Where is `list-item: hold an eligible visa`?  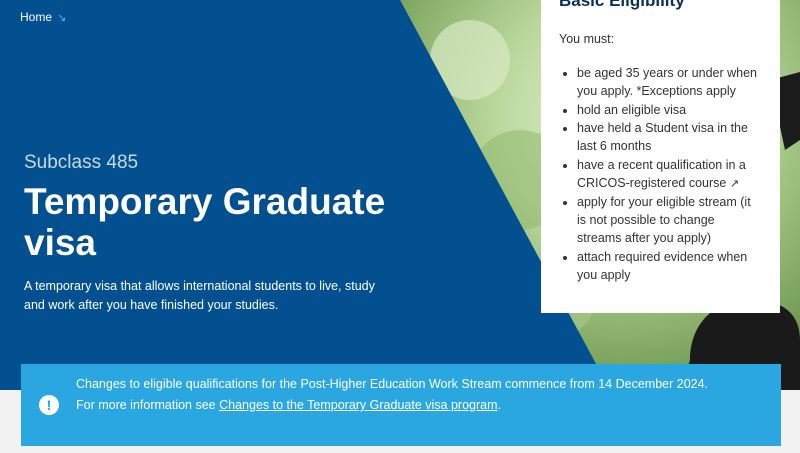 list-item: hold an eligible visa is located at coordinates (669, 110).